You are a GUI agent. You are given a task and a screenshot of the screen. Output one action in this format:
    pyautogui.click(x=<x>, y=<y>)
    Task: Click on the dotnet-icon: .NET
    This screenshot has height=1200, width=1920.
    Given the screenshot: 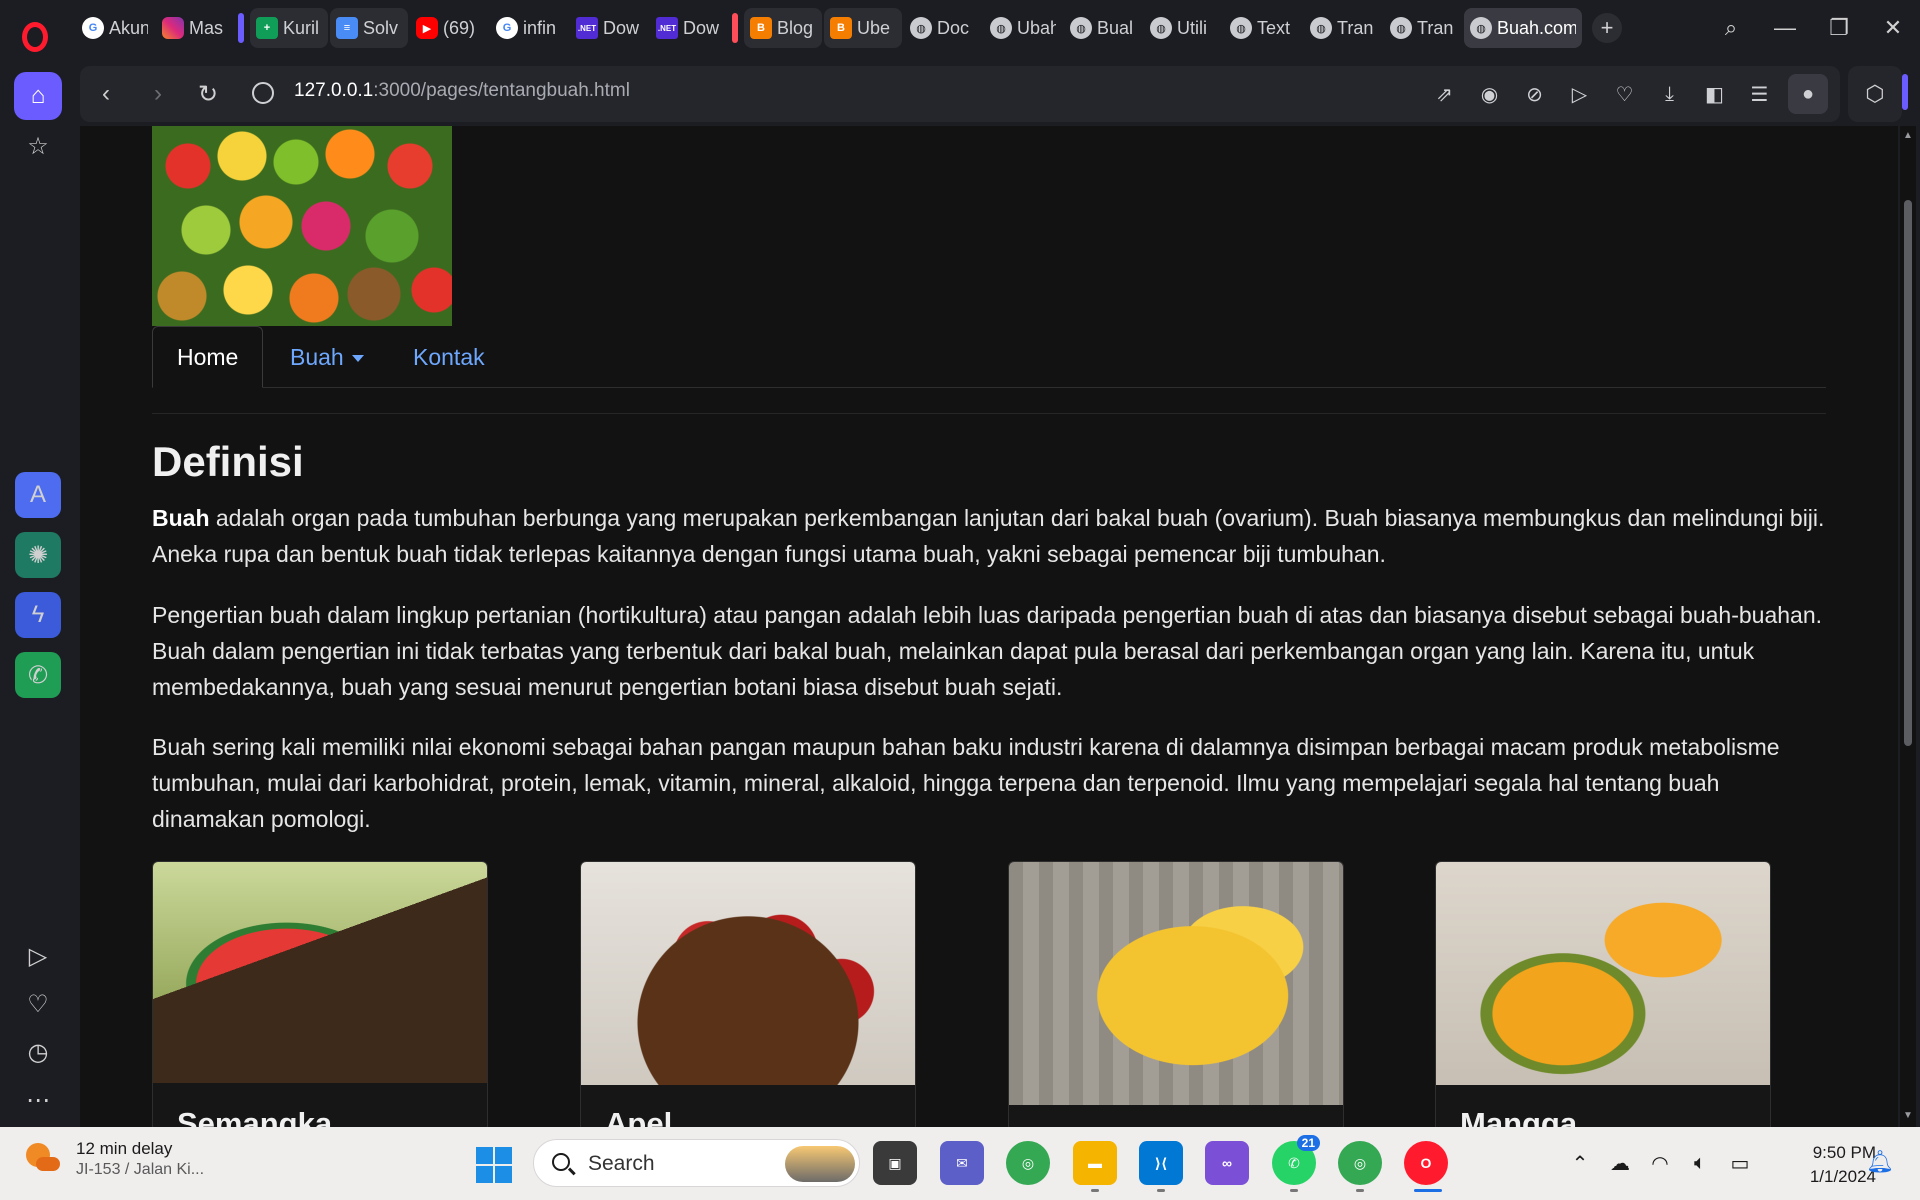 What is the action you would take?
    pyautogui.click(x=587, y=28)
    